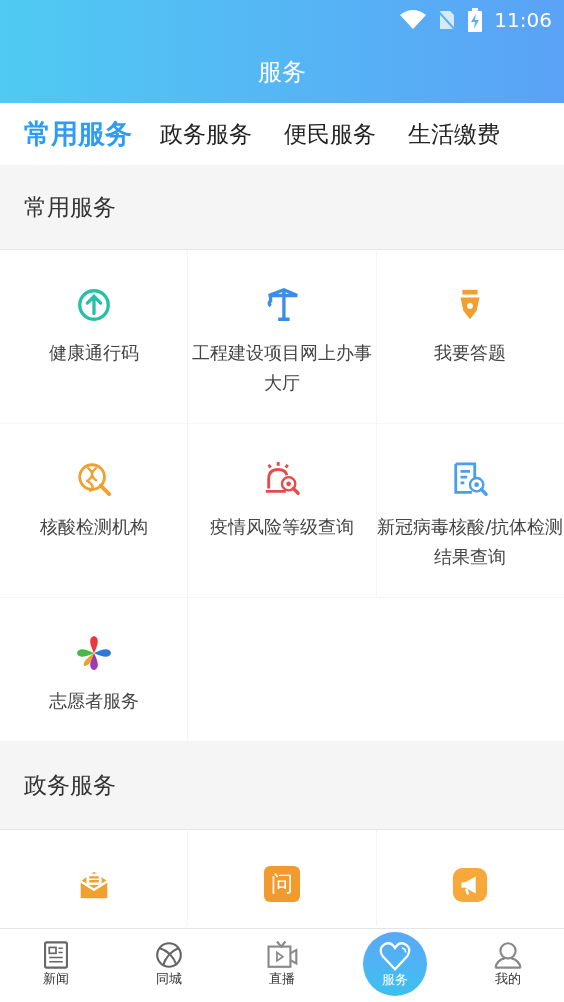  Describe the element at coordinates (282, 479) in the screenshot. I see `alarm-magnifier-icon` at that location.